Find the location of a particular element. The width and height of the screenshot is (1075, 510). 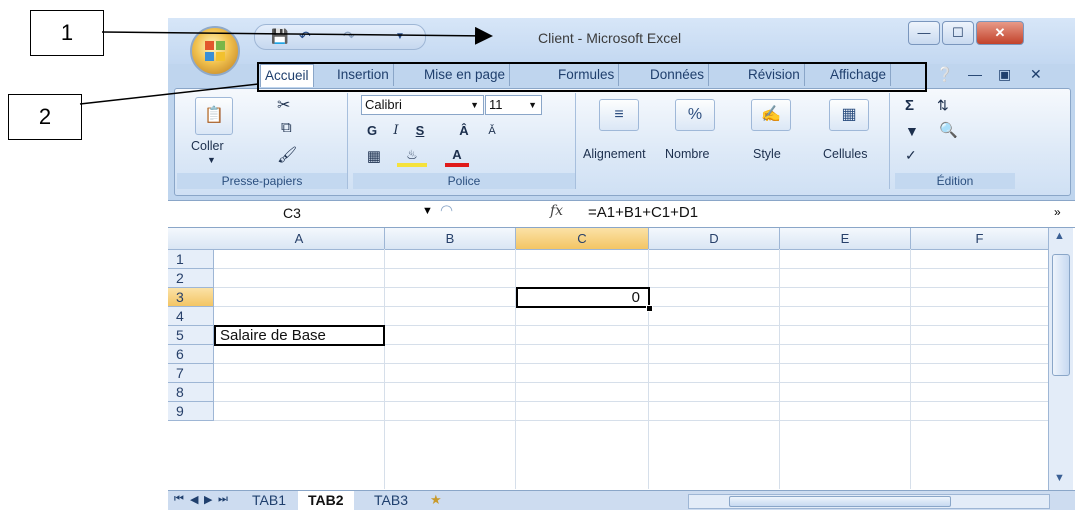

sheet-tab-tab3: TAB3 is located at coordinates (391, 500).